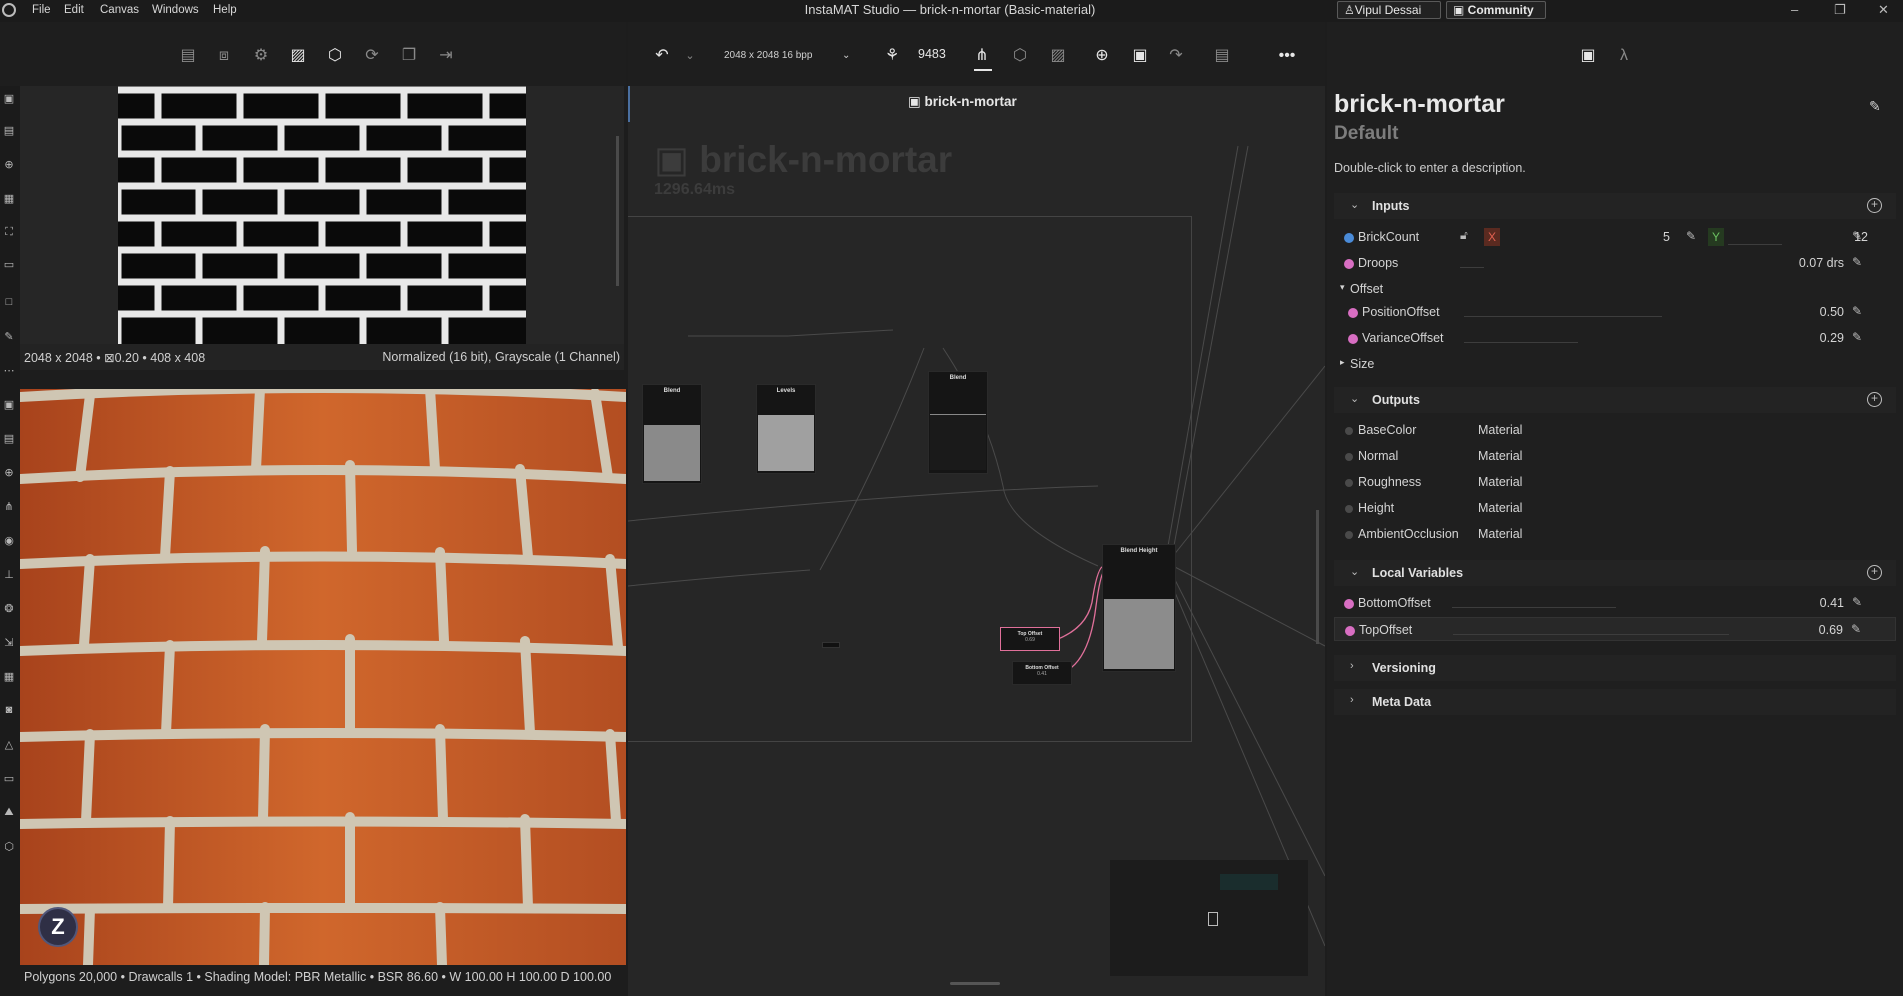 This screenshot has width=1903, height=996. What do you see at coordinates (1317, 577) in the screenshot?
I see `graph-vertical-scrollbar` at bounding box center [1317, 577].